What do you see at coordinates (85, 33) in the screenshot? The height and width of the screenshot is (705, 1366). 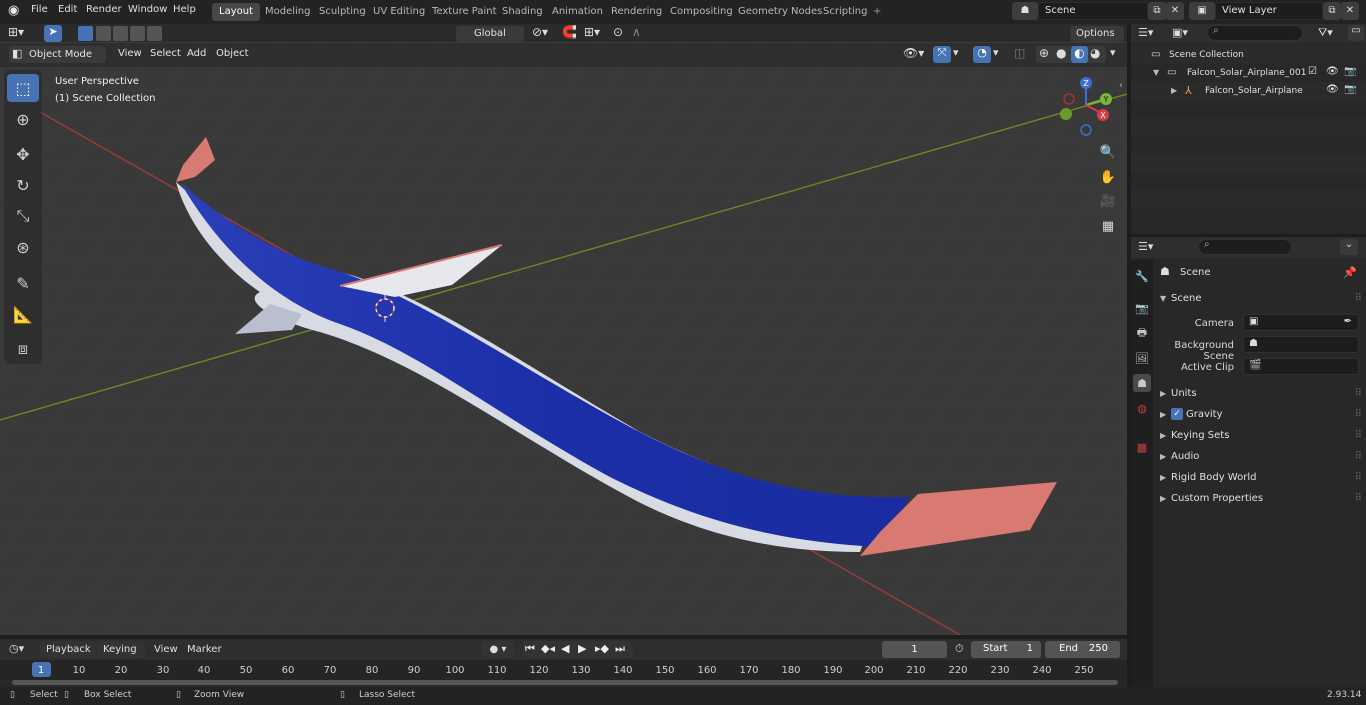 I see `select-mode-new-icon` at bounding box center [85, 33].